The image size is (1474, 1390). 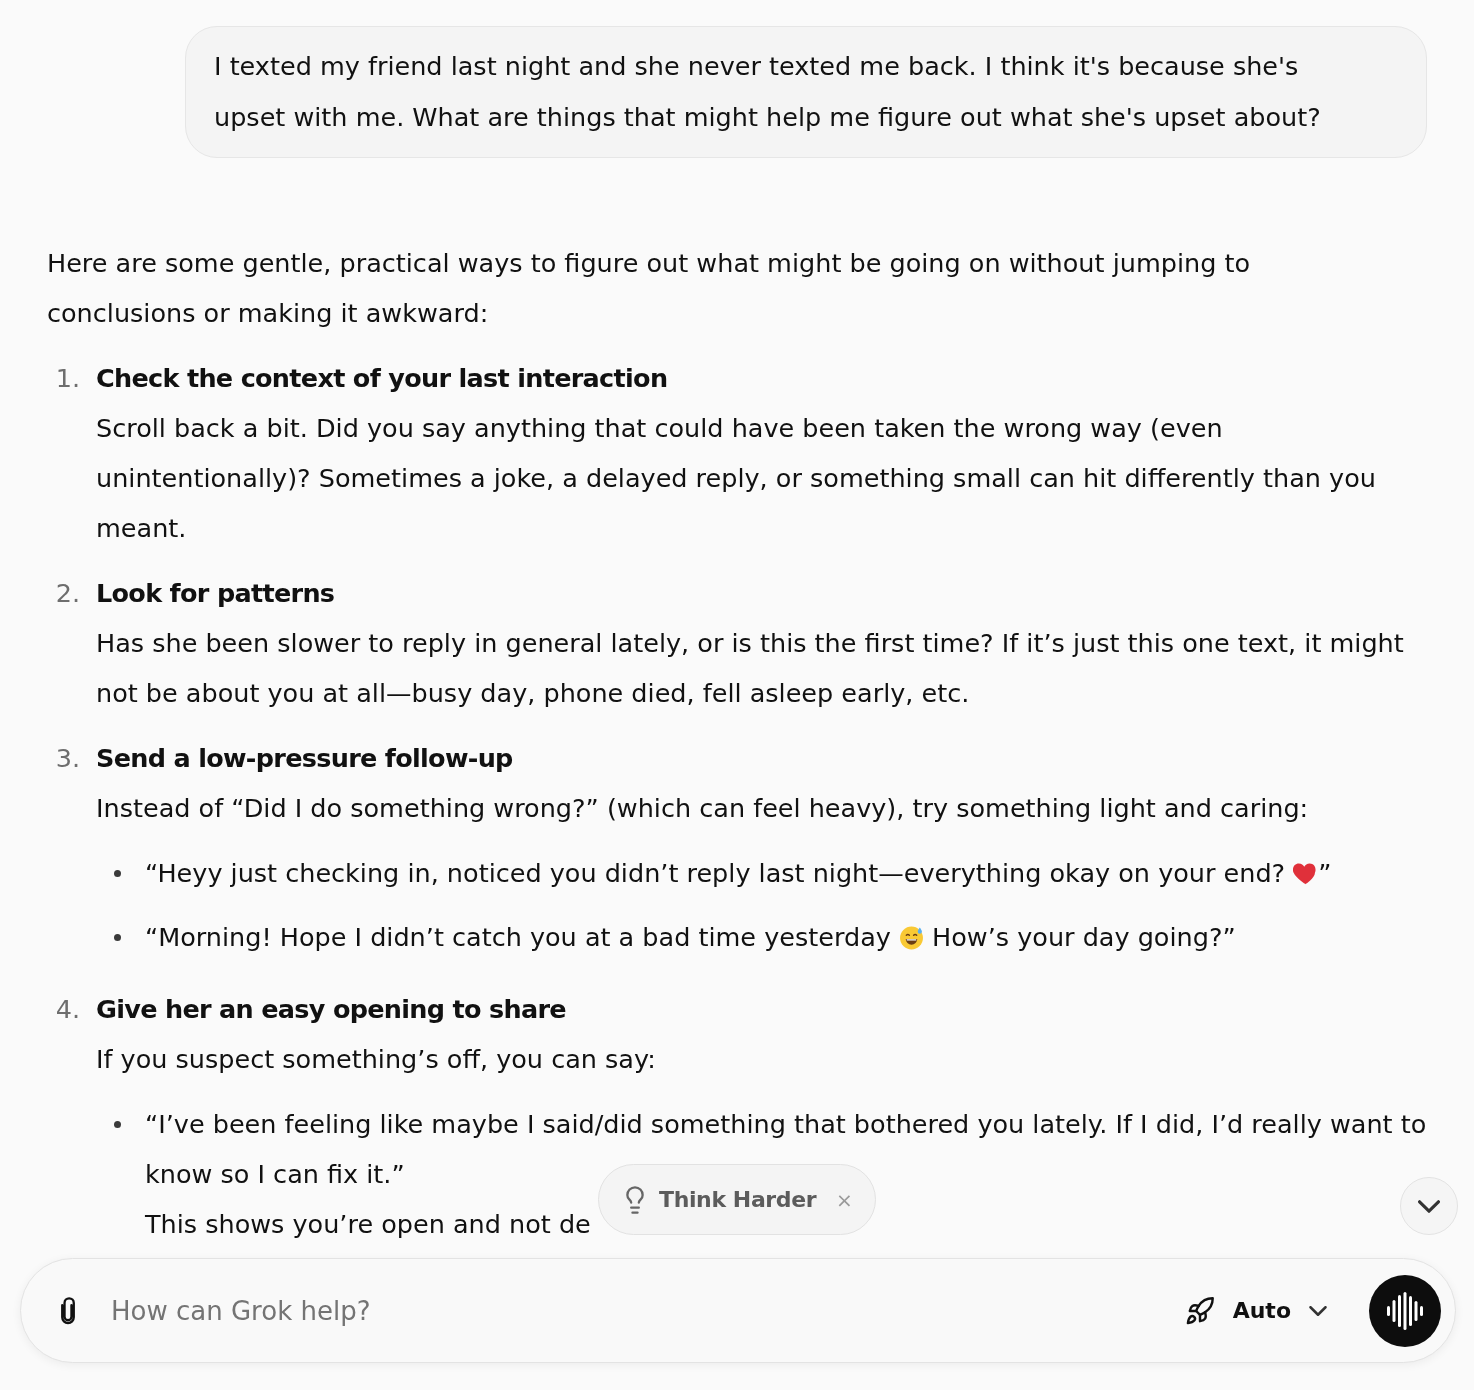 I want to click on lightbulb-icon, so click(x=635, y=1199).